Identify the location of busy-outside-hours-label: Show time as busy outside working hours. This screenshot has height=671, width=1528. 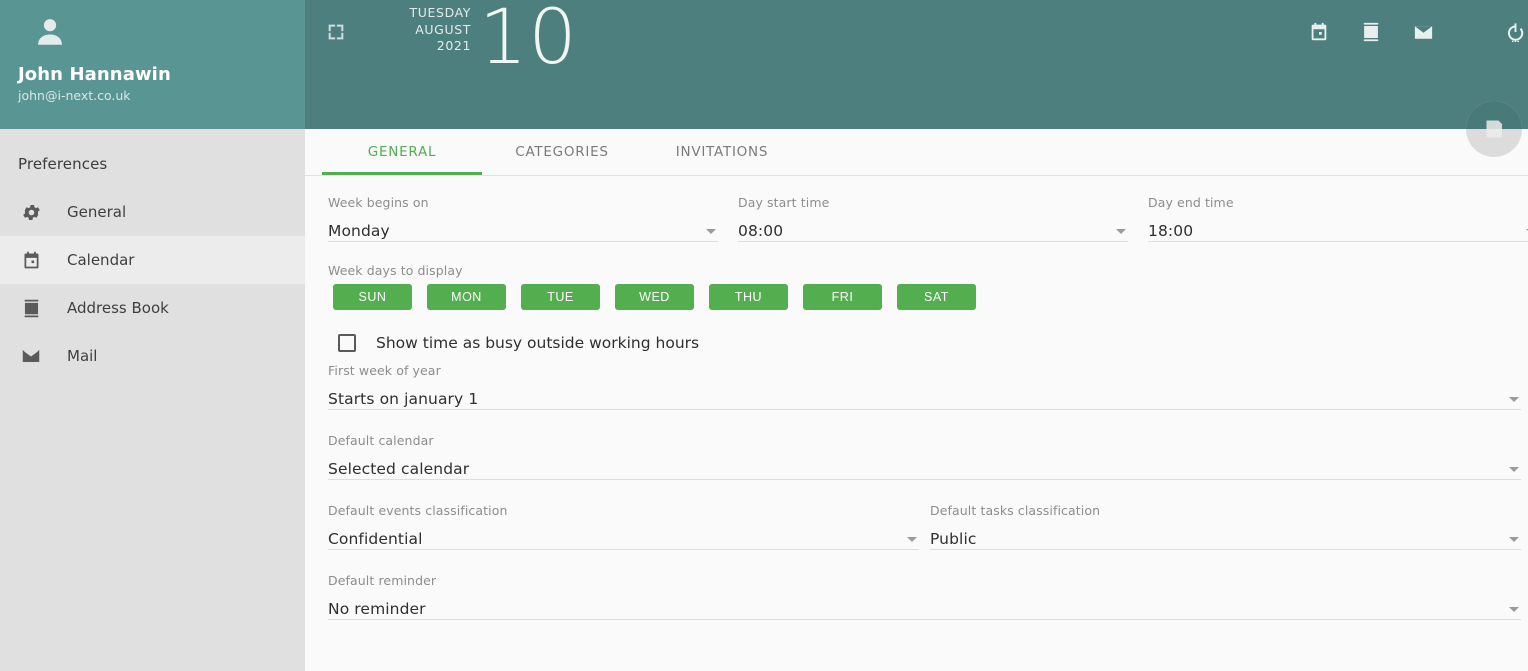
(538, 343).